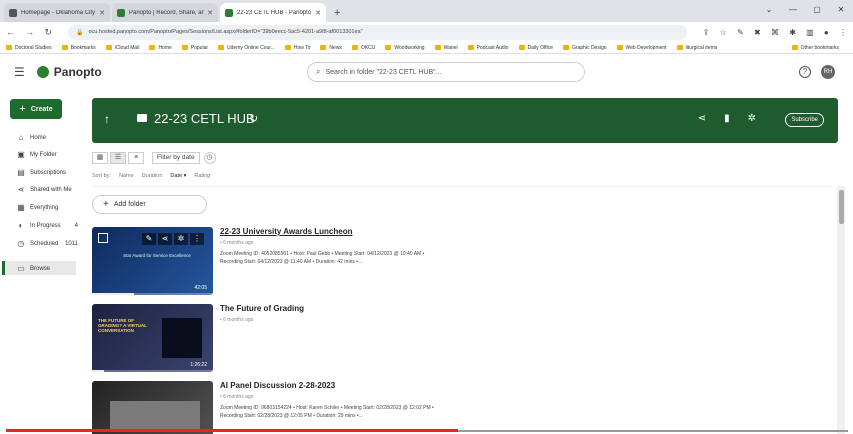  I want to click on hamburger-menu-icon: ☰, so click(19, 72).